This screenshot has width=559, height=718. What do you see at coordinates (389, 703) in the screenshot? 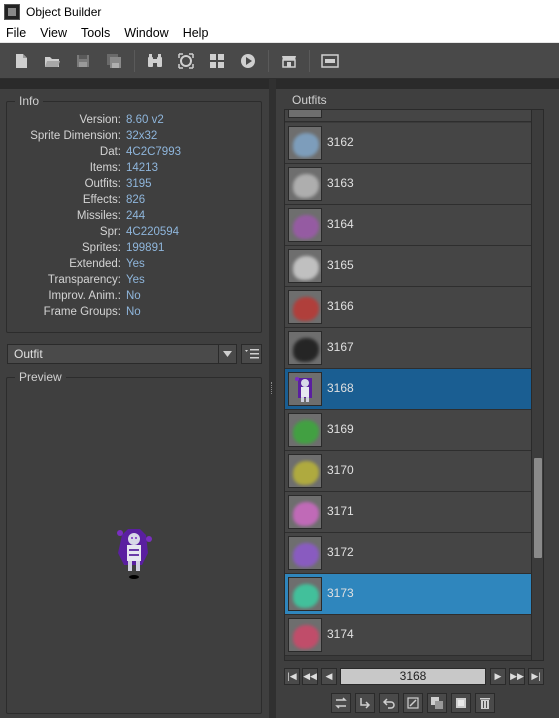
I see `undo-icon` at bounding box center [389, 703].